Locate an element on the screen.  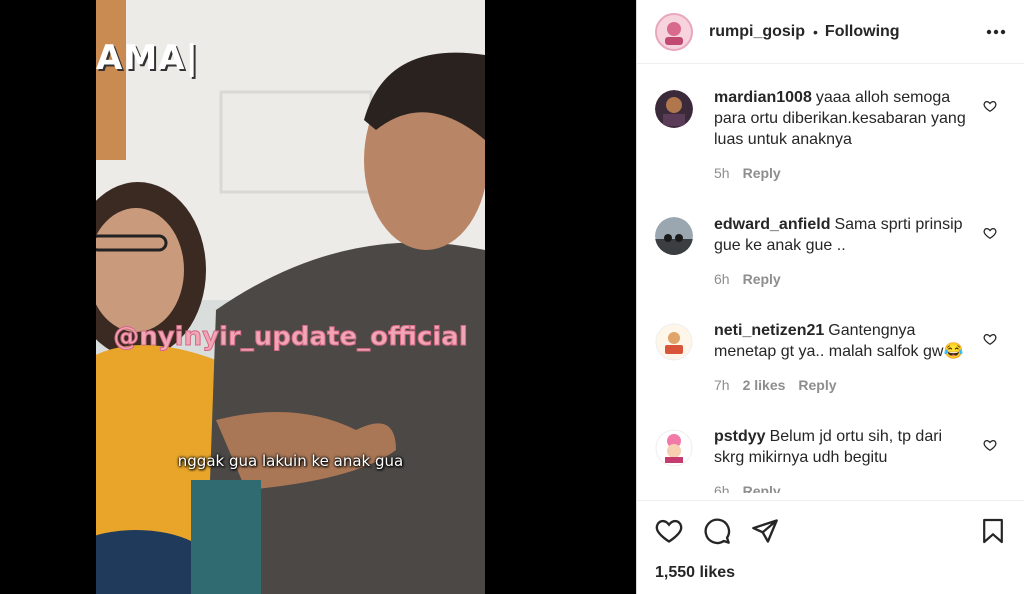
comment-likes-count: 2 likes is located at coordinates (764, 385).